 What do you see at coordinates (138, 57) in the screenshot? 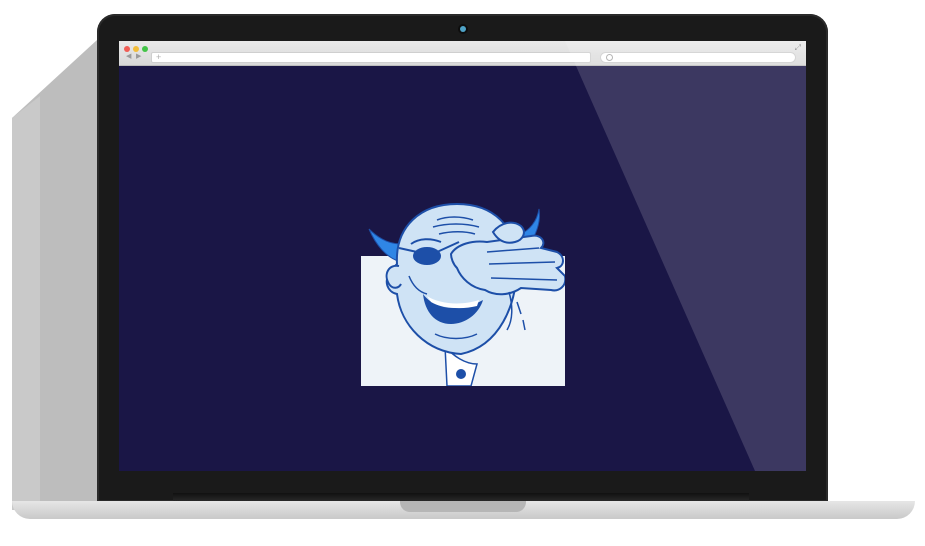
I see `forward-arrow-icon: ▶` at bounding box center [138, 57].